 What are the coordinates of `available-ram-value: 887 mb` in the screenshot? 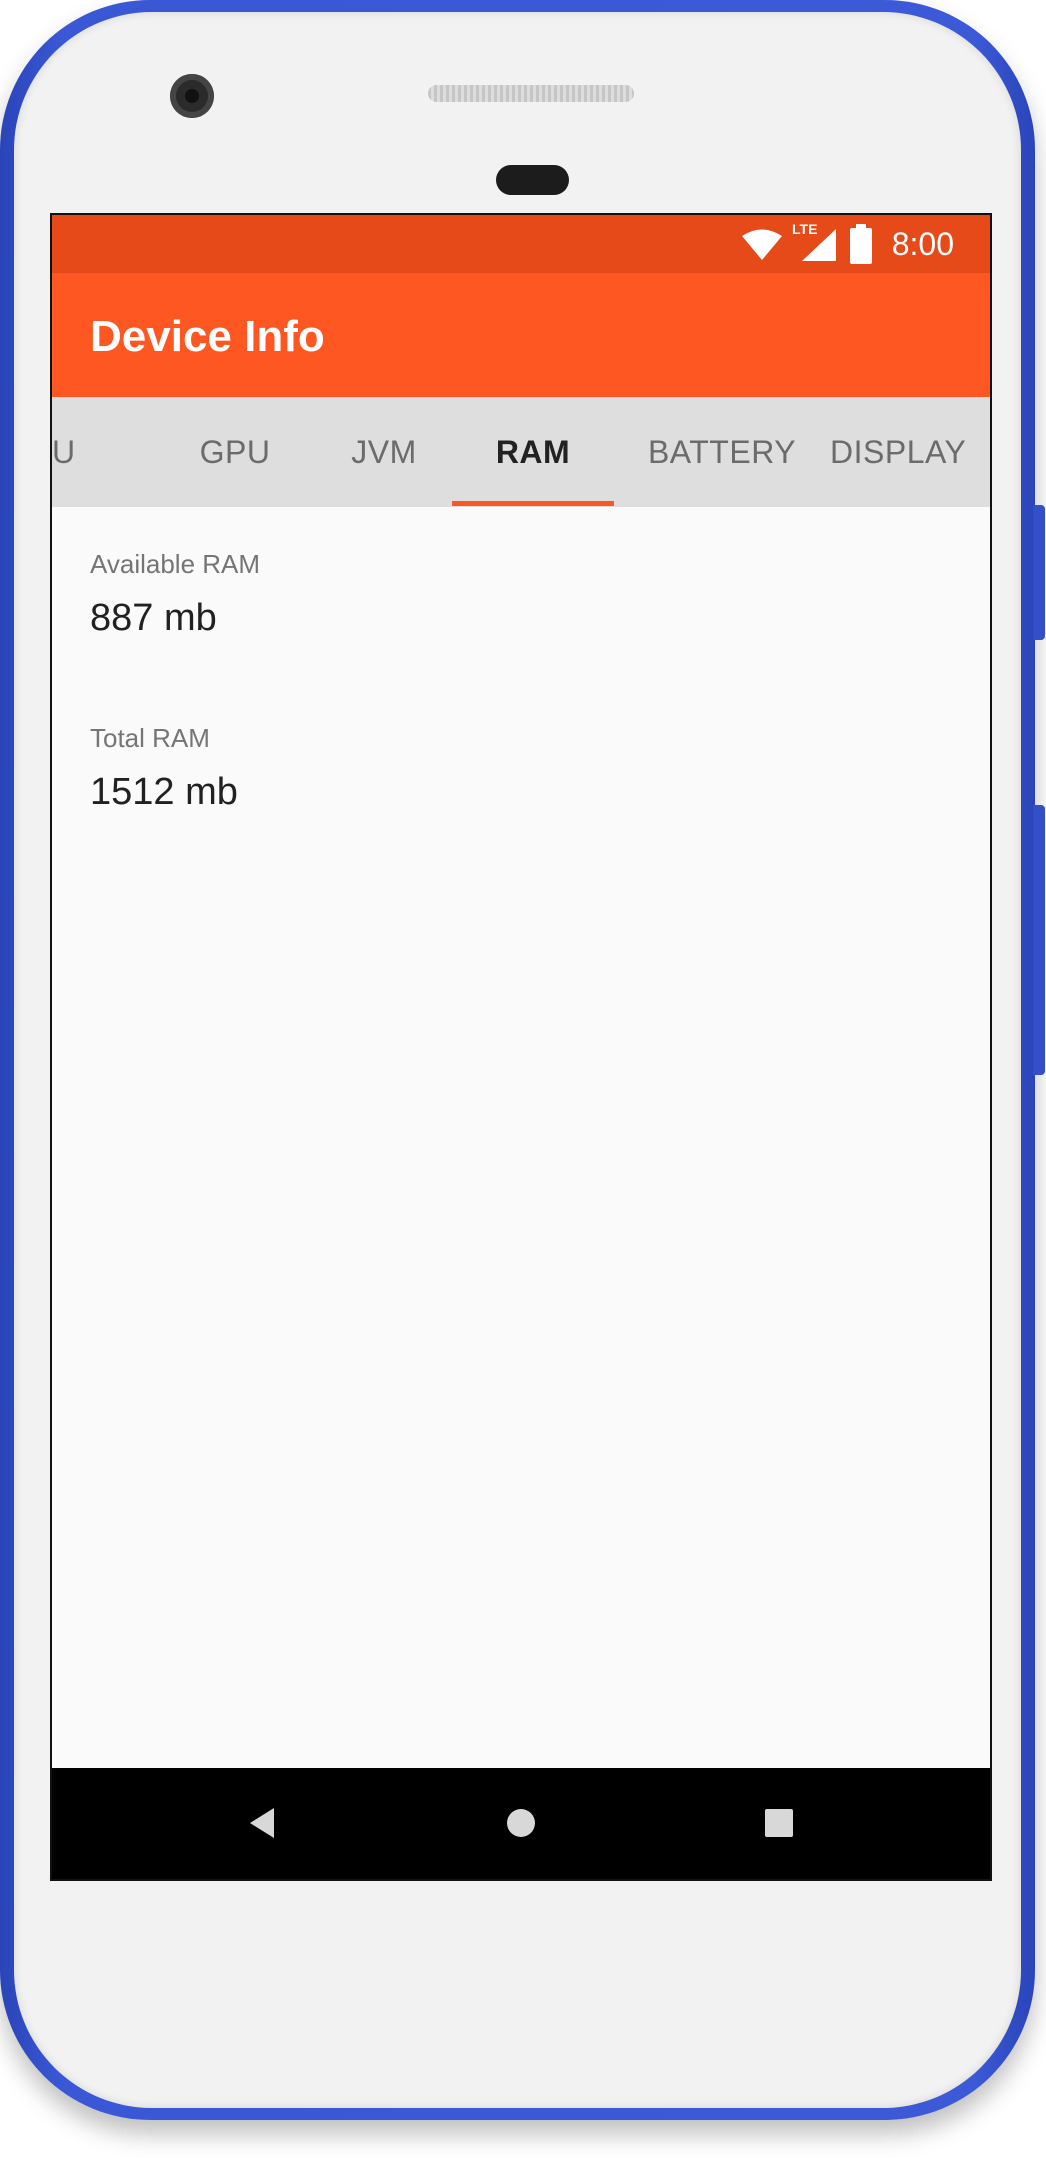 It's located at (153, 618).